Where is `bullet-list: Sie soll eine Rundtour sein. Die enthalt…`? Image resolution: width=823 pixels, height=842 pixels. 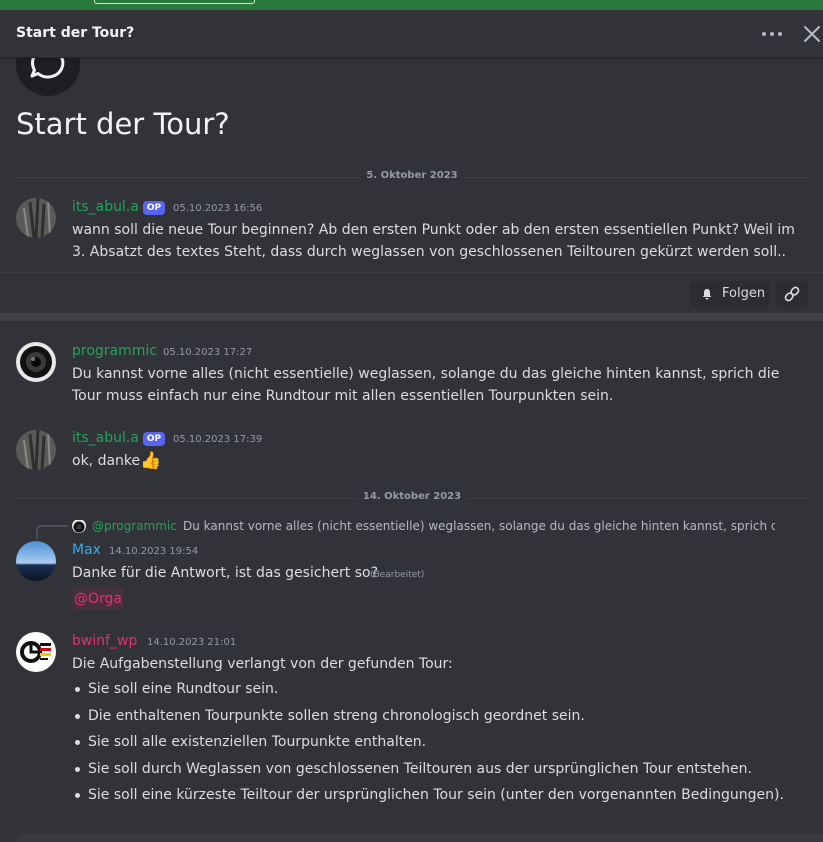 bullet-list: Sie soll eine Rundtour sein. Die enthalt… is located at coordinates (428, 744).